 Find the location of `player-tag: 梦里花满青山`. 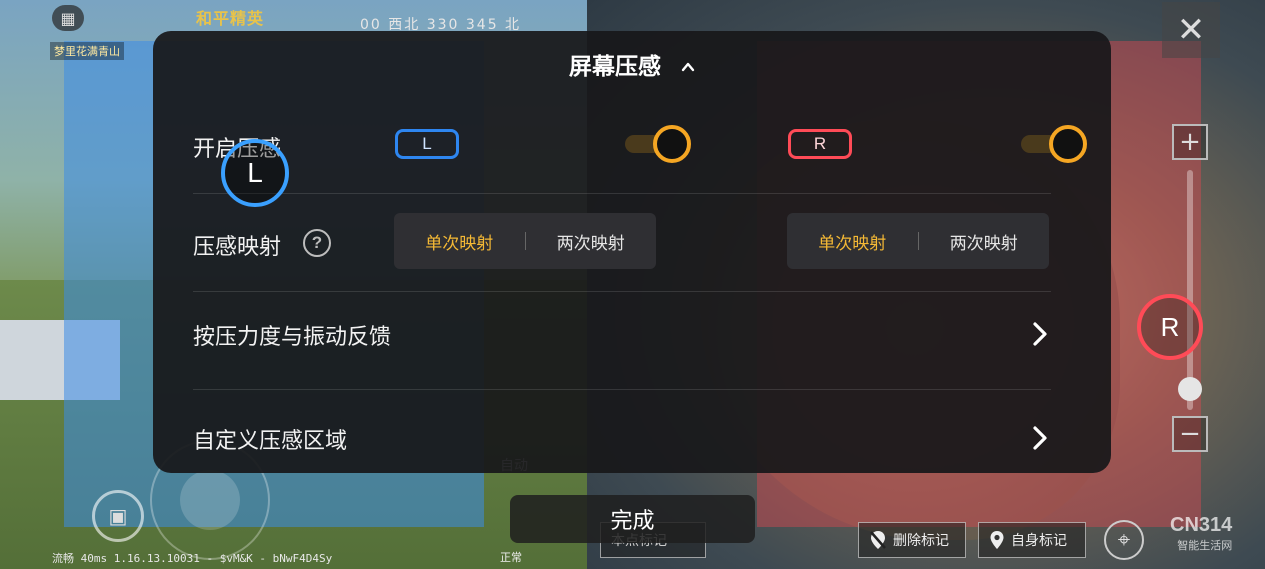

player-tag: 梦里花满青山 is located at coordinates (87, 51).